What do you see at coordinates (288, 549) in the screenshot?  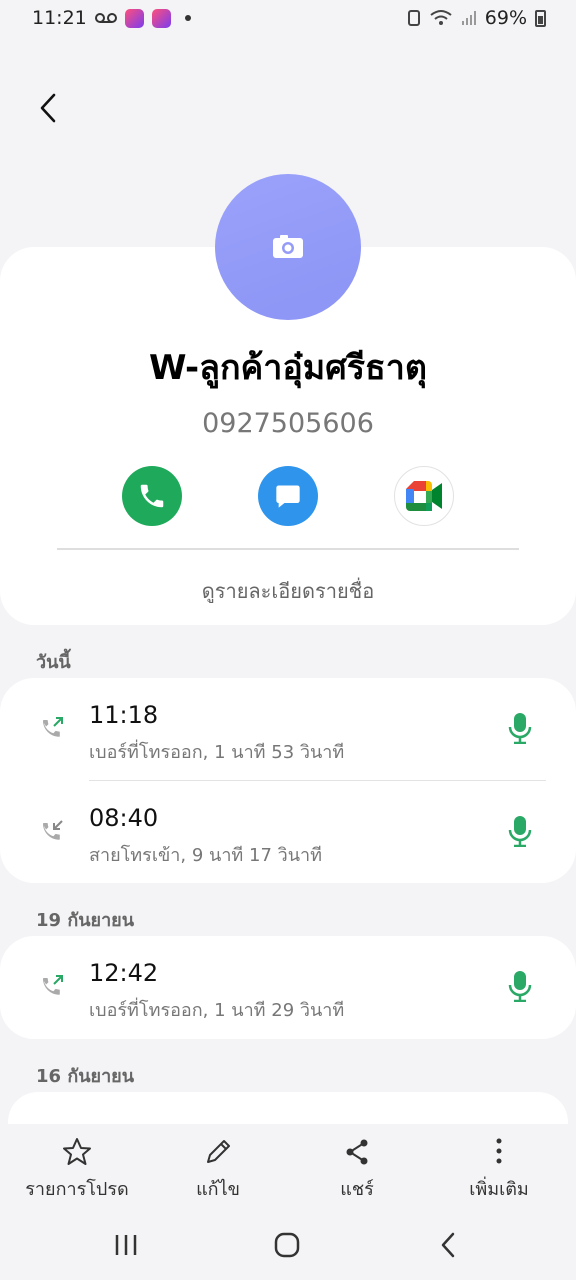 I see `divider` at bounding box center [288, 549].